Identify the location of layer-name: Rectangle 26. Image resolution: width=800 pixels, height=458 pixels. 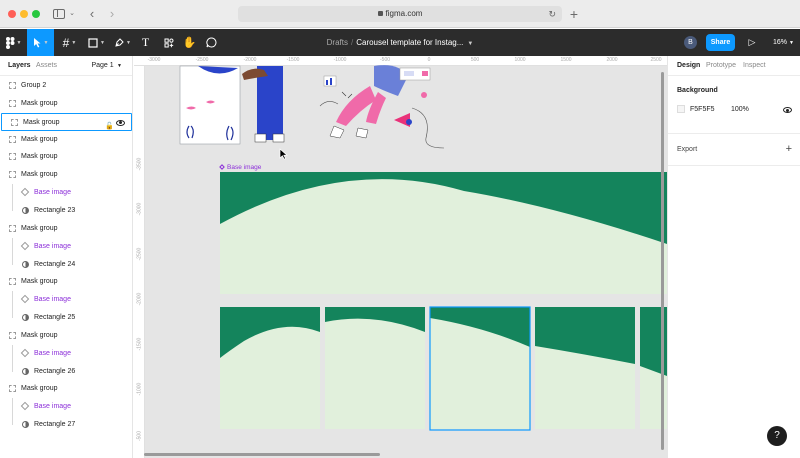
(55, 371).